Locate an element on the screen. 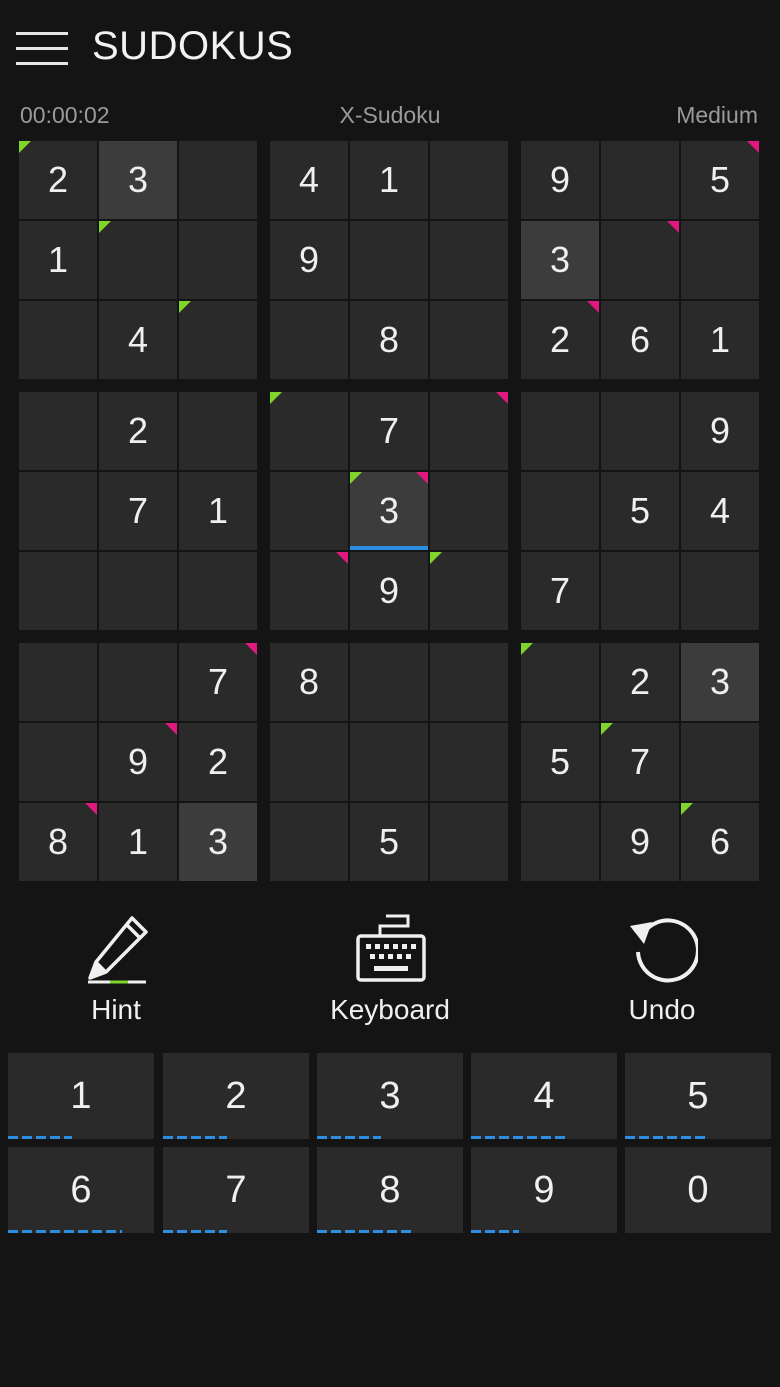 The height and width of the screenshot is (1387, 780). keypad-key-6: 6 is located at coordinates (81, 1190).